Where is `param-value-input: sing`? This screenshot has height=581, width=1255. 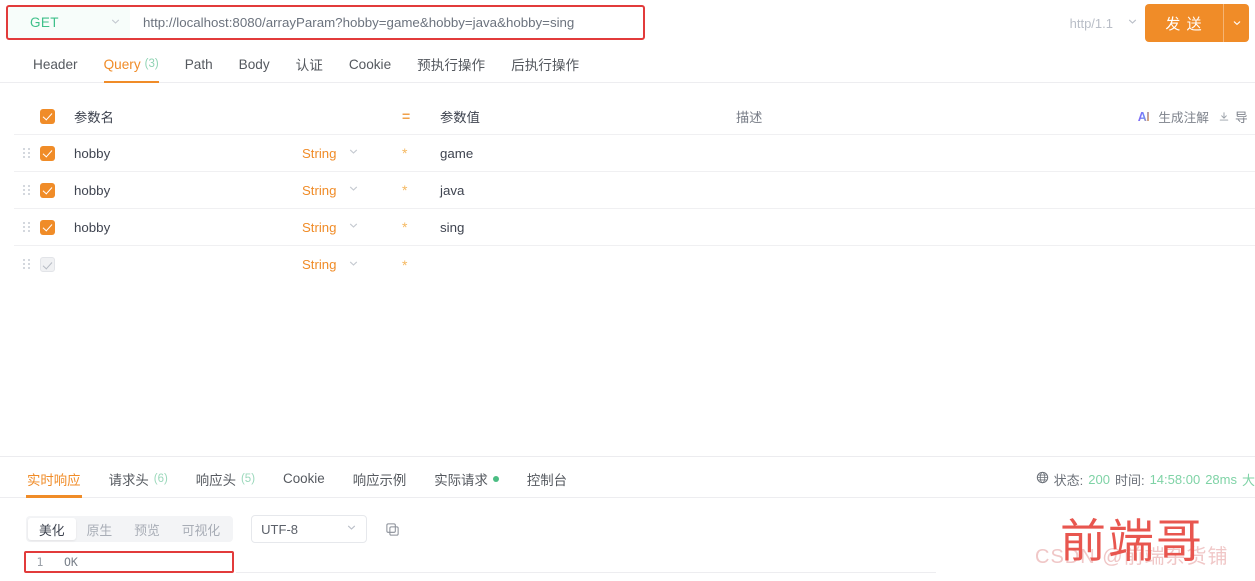
param-value-input: sing is located at coordinates (586, 227).